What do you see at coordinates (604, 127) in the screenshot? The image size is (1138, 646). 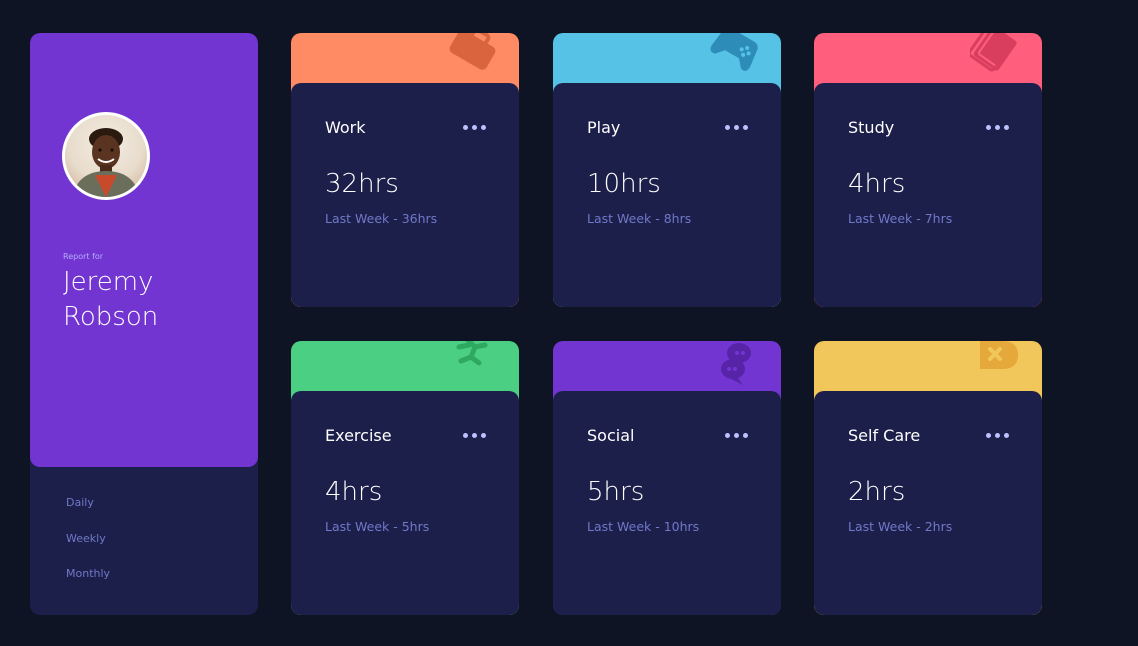 I see `card-title: Play` at bounding box center [604, 127].